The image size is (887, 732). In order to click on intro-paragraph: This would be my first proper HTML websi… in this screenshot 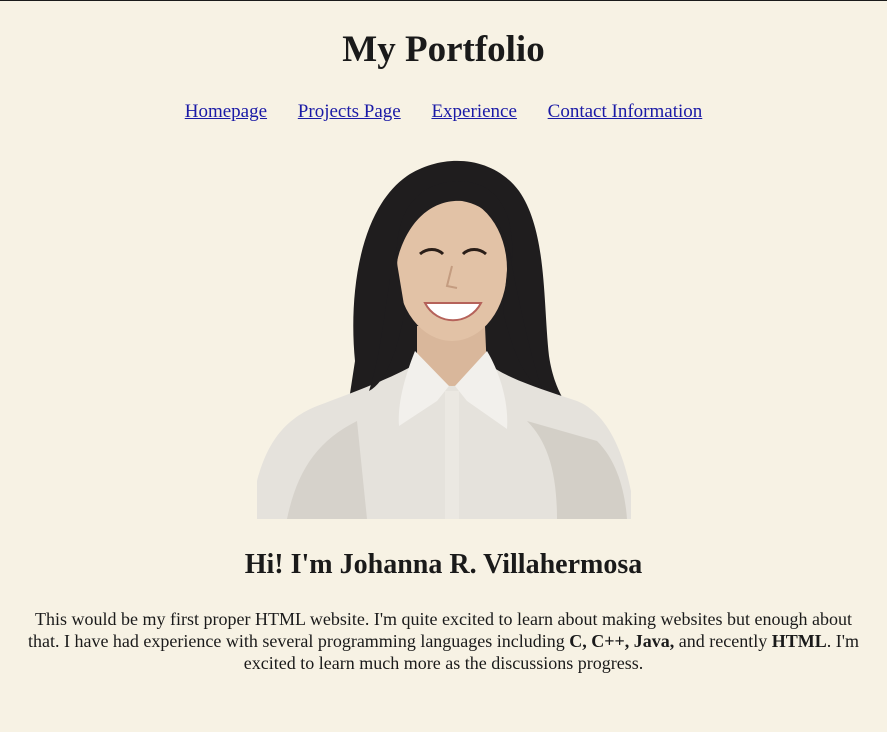, I will do `click(443, 641)`.